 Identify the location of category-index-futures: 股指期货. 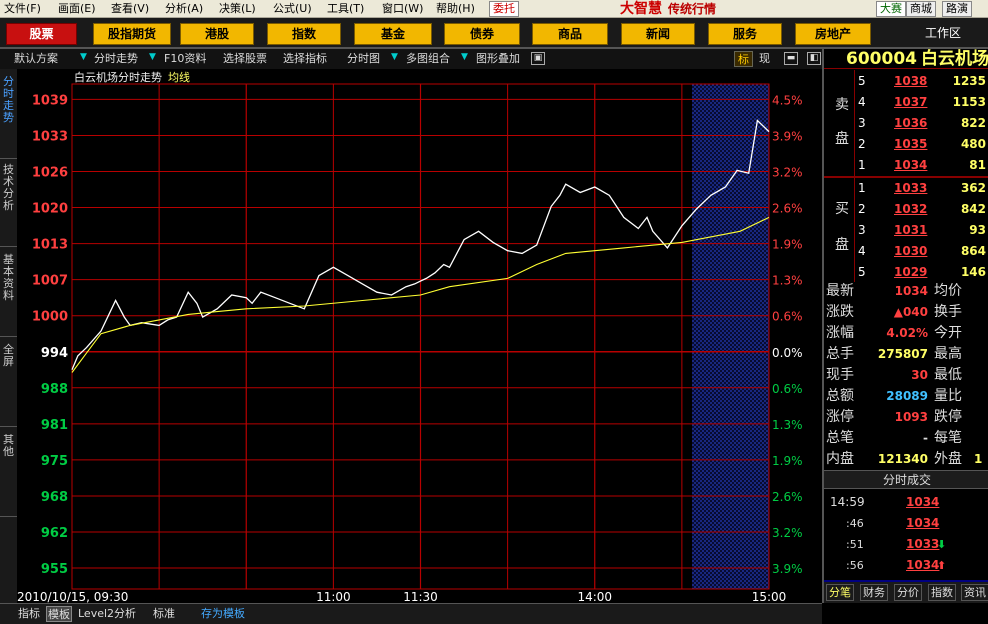
(132, 34).